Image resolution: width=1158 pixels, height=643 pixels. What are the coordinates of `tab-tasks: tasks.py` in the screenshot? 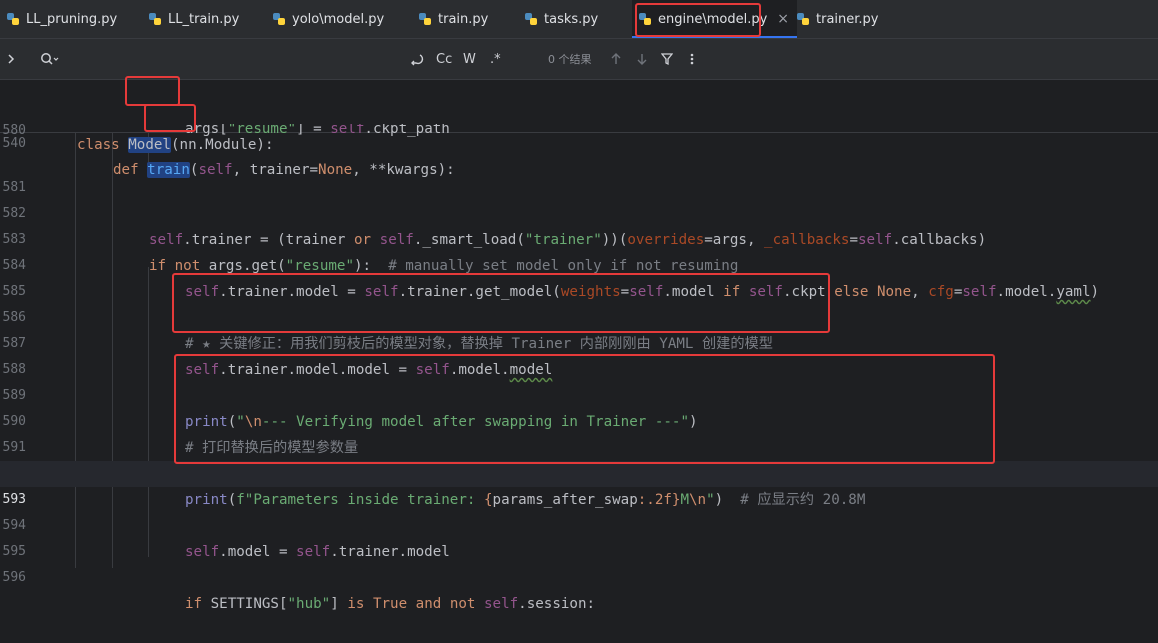 It's located at (561, 19).